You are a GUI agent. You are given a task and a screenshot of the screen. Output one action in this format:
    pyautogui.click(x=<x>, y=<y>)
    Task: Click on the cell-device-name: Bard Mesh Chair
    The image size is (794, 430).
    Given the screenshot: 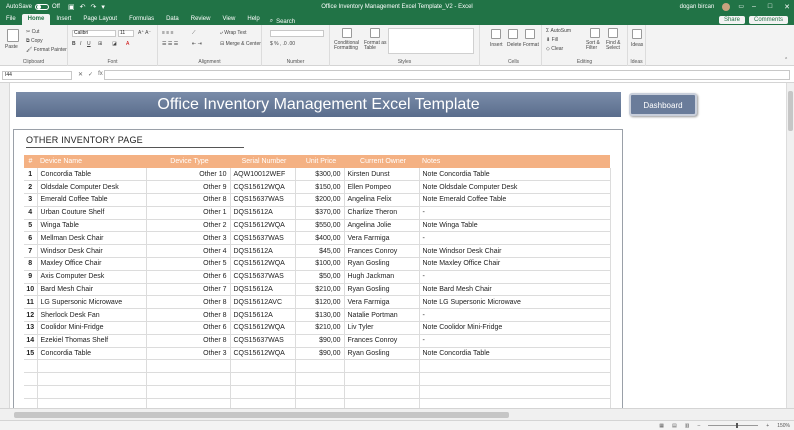 What is the action you would take?
    pyautogui.click(x=92, y=290)
    